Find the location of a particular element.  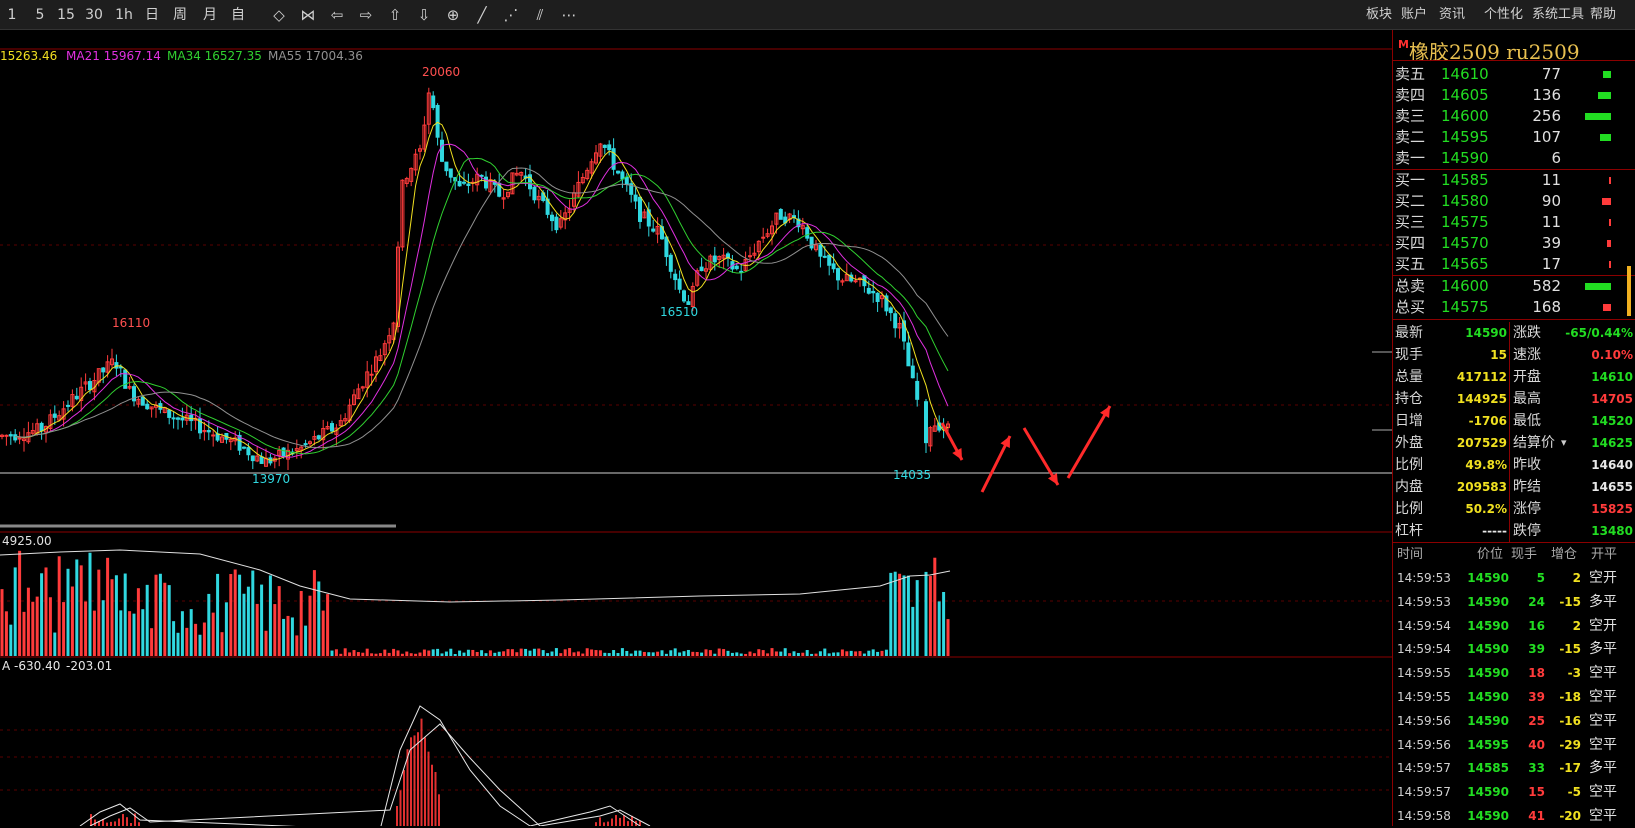

menu-item-0: 板块 is located at coordinates (1379, 15).